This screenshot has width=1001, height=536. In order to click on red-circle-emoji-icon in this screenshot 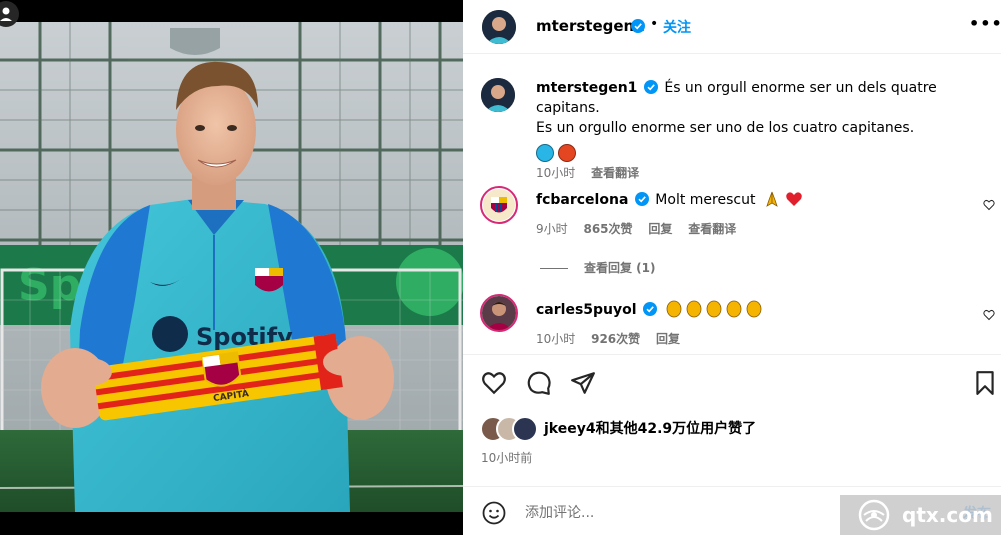, I will do `click(567, 153)`.